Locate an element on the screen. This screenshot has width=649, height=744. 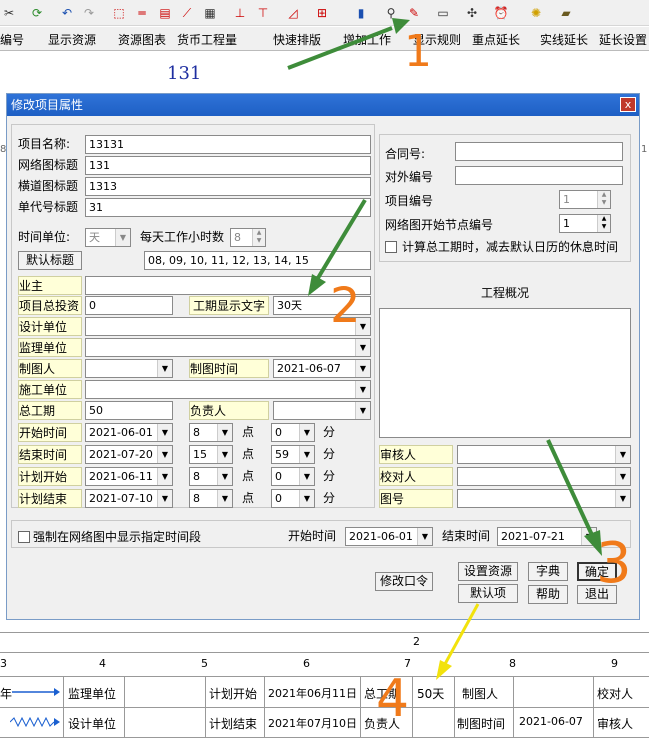
annotation-1: 1 is located at coordinates (418, 51).